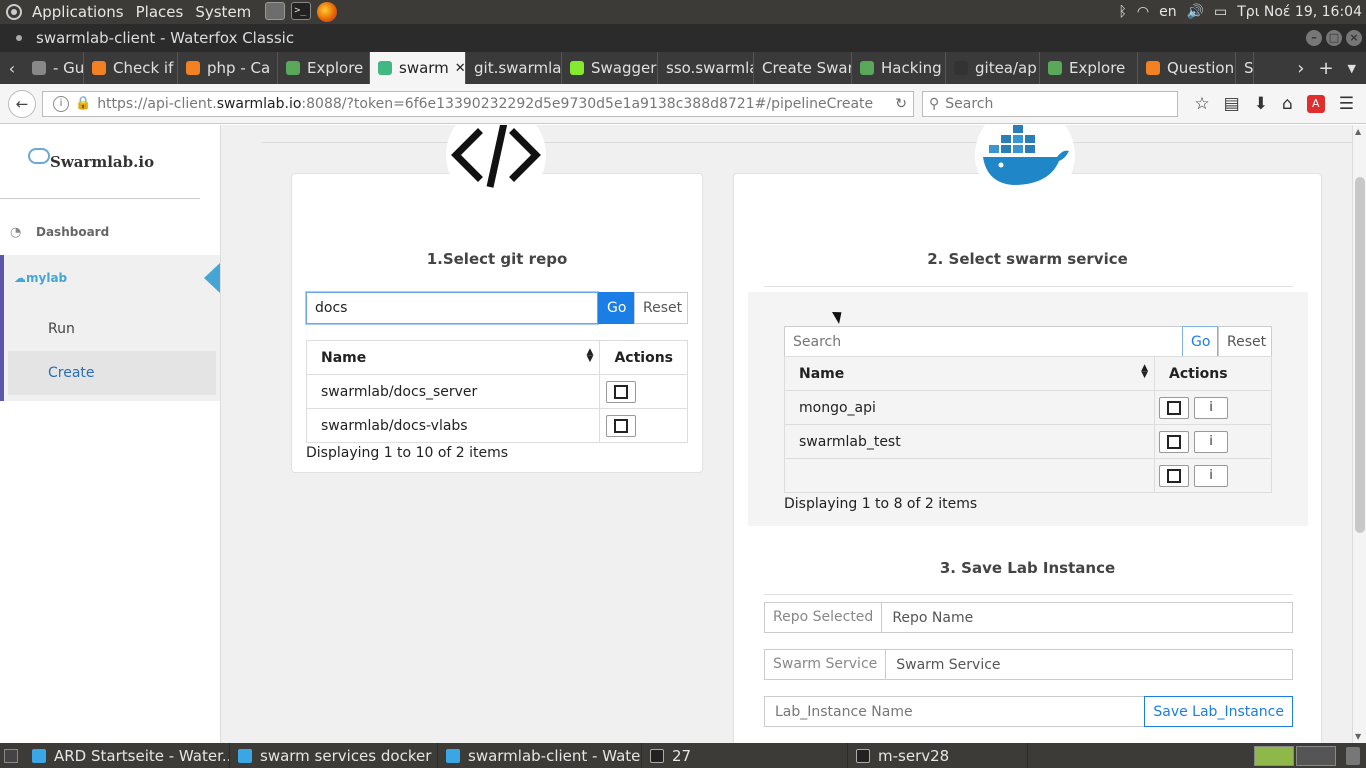 The height and width of the screenshot is (768, 1366). What do you see at coordinates (1358, 131) in the screenshot?
I see `scroll-up-icon: ▲` at bounding box center [1358, 131].